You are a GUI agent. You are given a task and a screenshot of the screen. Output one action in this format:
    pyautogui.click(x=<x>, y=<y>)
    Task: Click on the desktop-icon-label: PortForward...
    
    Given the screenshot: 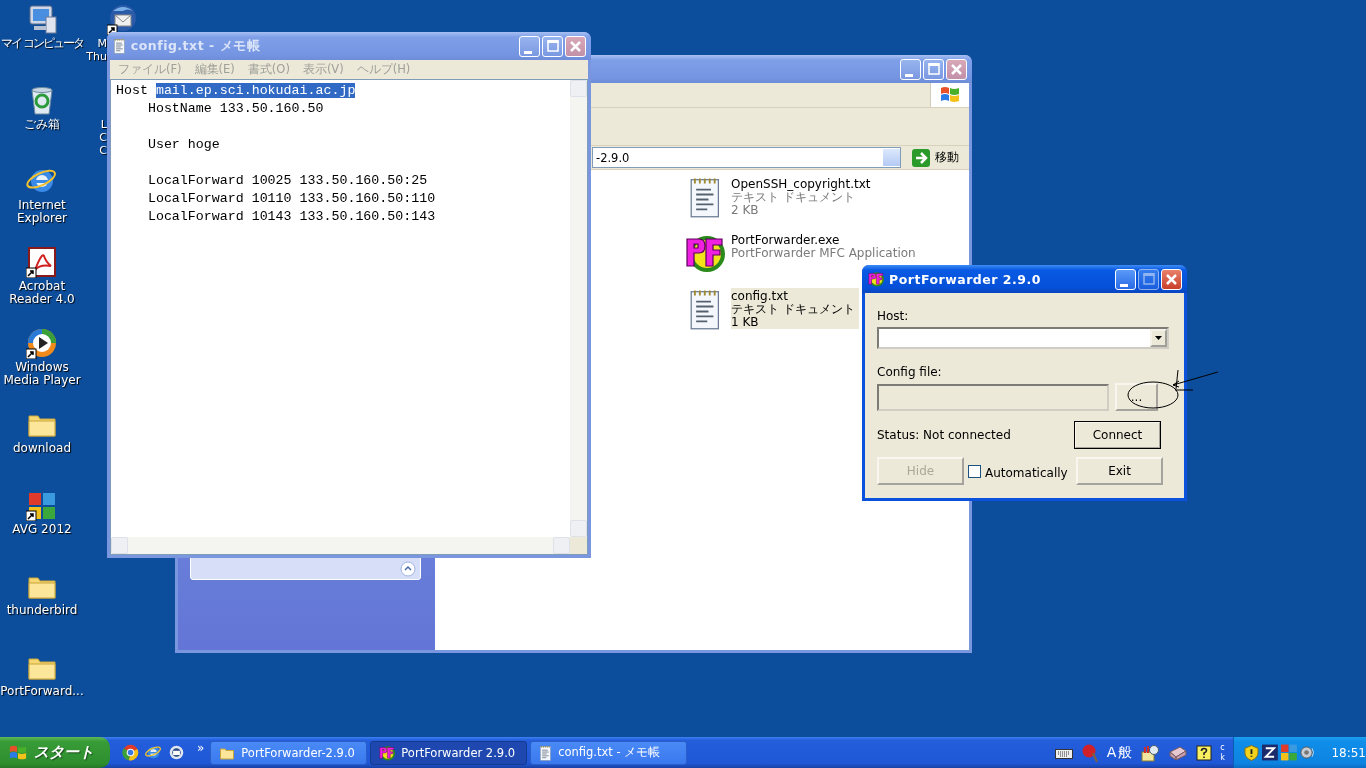 What is the action you would take?
    pyautogui.click(x=42, y=691)
    